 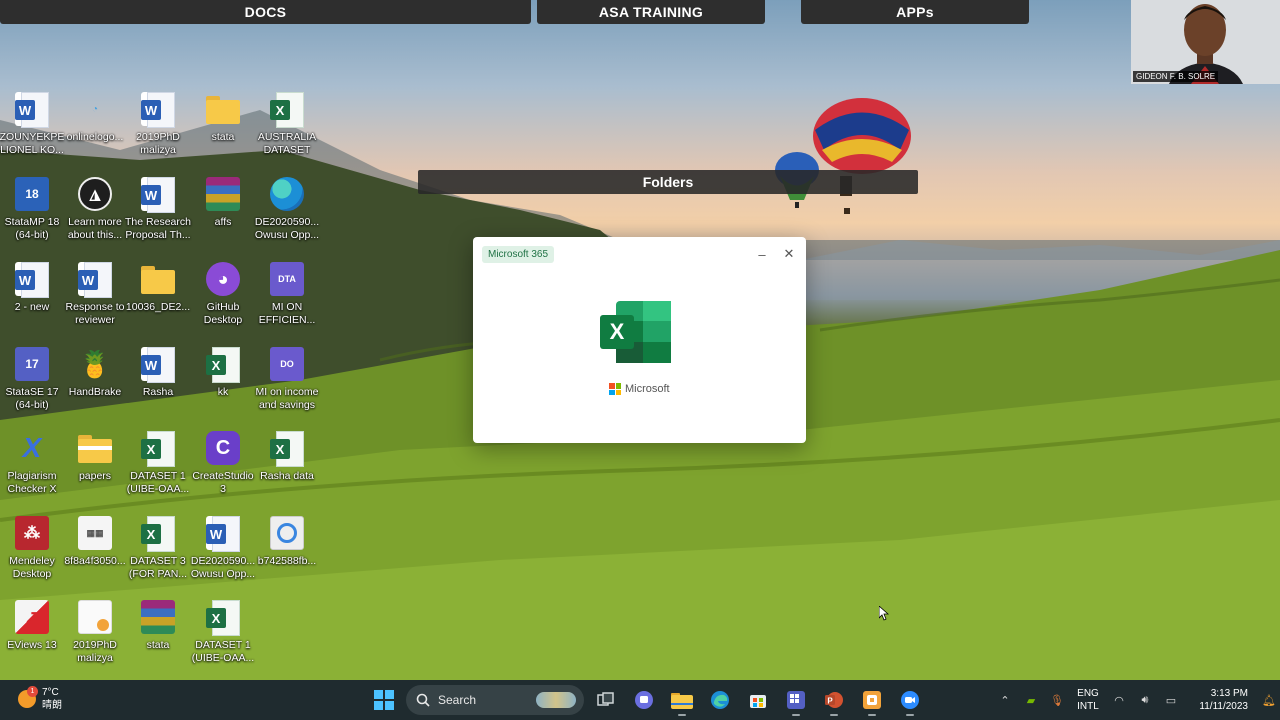 I want to click on task-view-button, so click(x=606, y=700).